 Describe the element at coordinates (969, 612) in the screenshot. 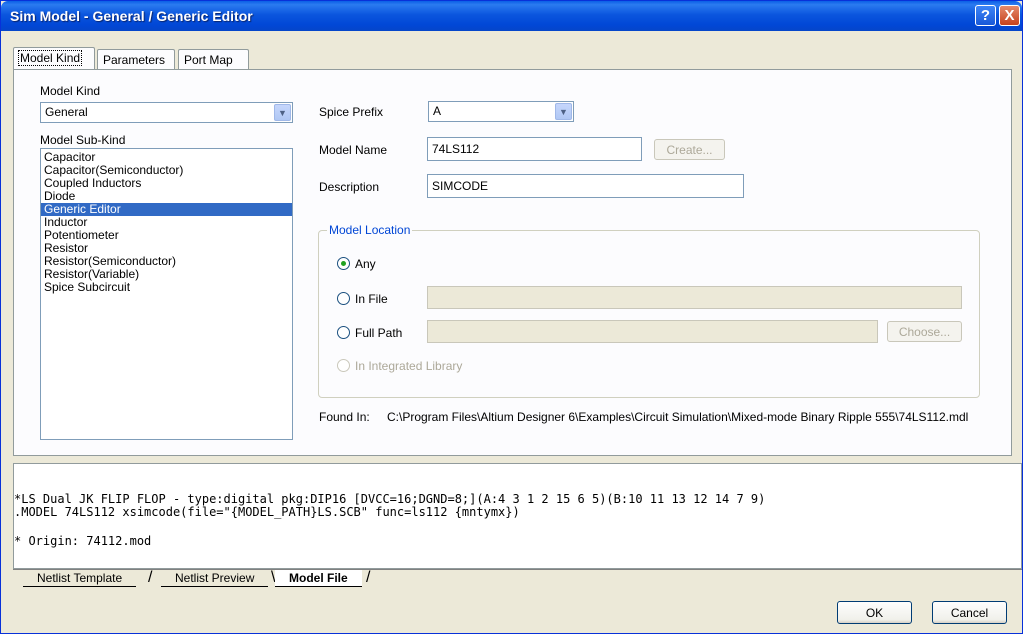

I see `cancel-button: Cancel` at that location.